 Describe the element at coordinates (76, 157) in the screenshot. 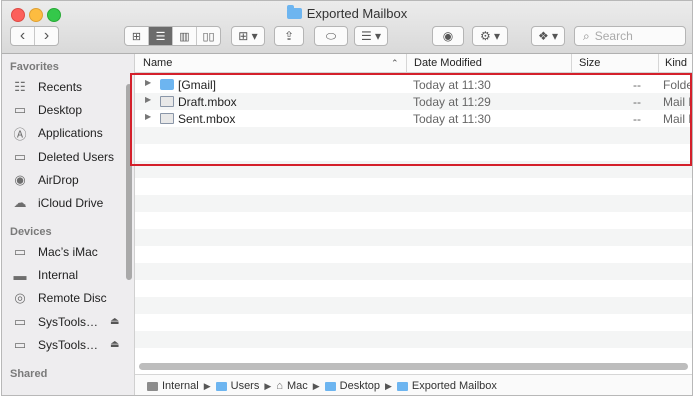

I see `sidebar-item-label: Deleted Users` at that location.